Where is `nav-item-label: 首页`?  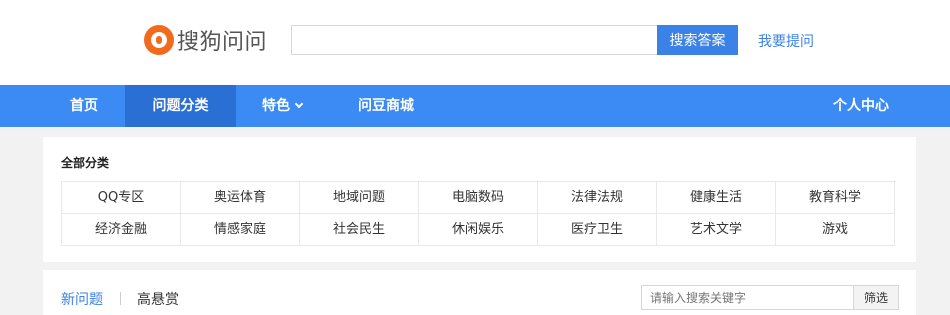 nav-item-label: 首页 is located at coordinates (84, 106).